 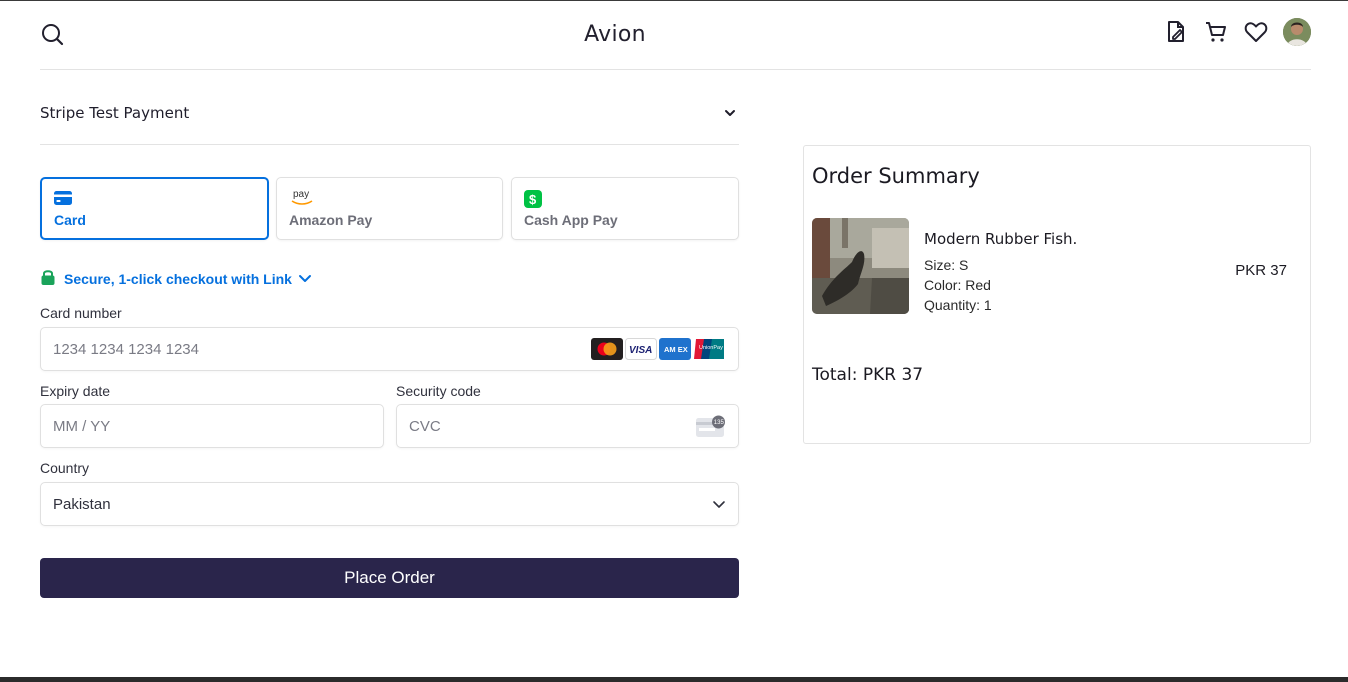 I want to click on expiry-placeholder: MM / YY, so click(x=82, y=426).